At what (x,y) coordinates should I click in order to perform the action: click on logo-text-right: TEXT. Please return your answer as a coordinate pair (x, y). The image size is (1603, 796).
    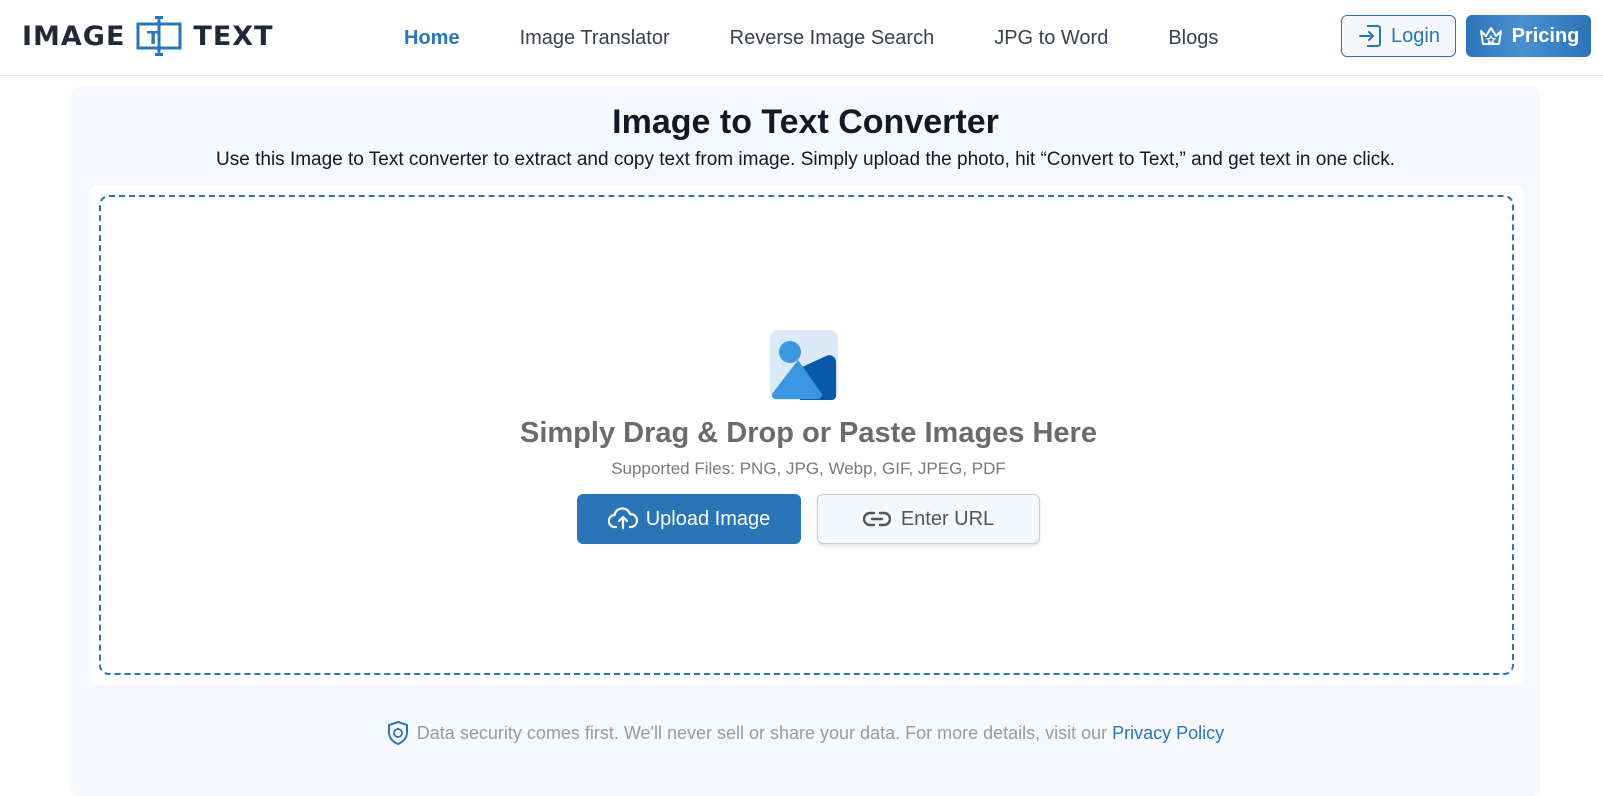
    Looking at the image, I should click on (233, 36).